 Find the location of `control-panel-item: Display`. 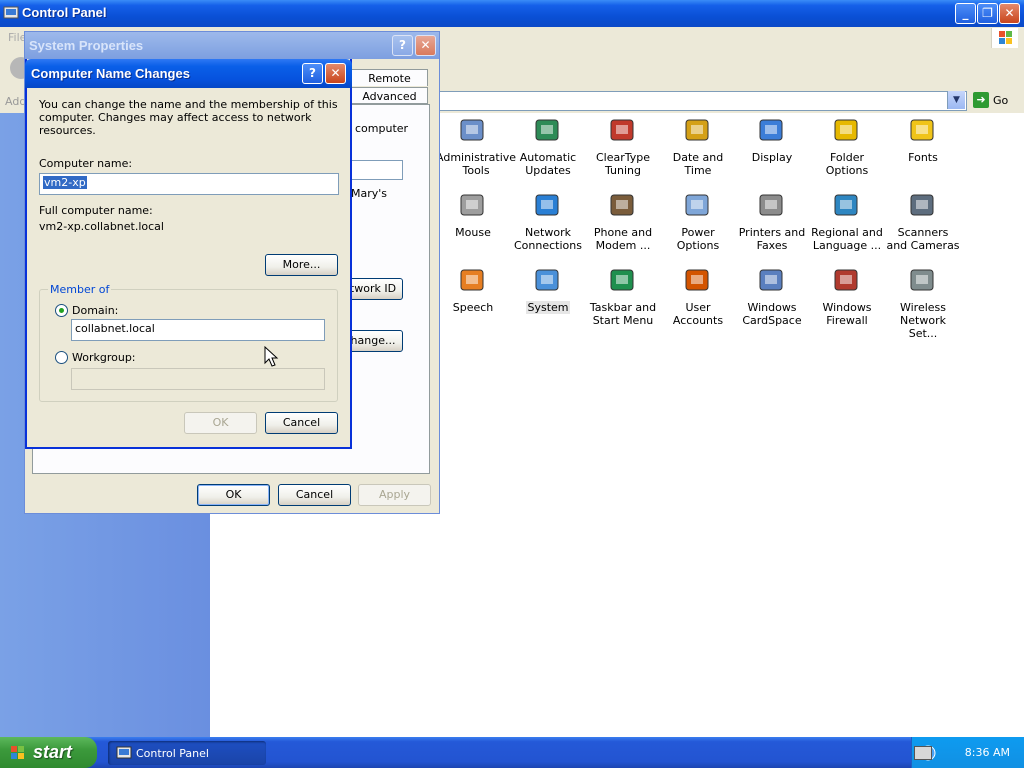

control-panel-item: Display is located at coordinates (772, 139).